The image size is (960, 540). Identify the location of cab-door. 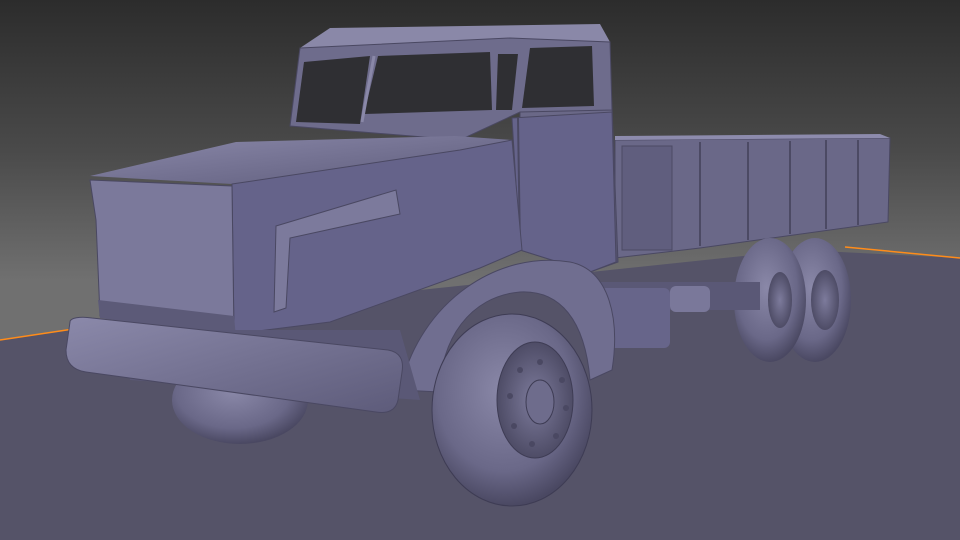
(564, 192).